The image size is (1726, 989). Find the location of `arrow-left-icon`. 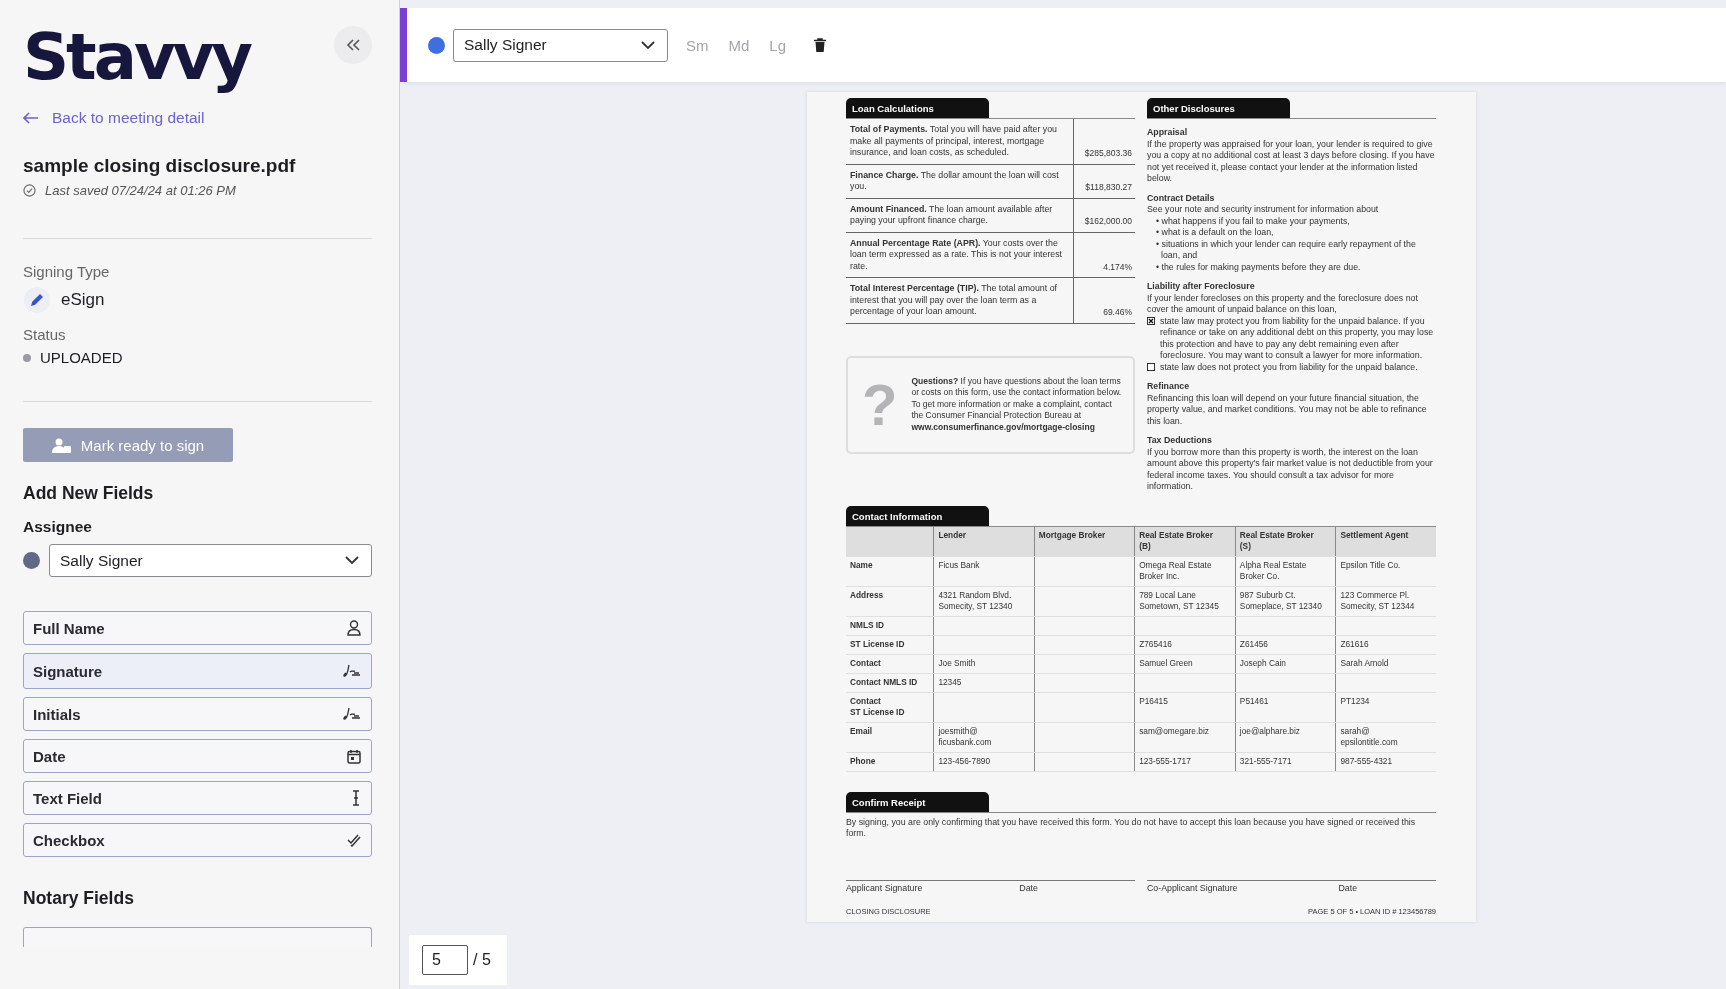

arrow-left-icon is located at coordinates (31, 118).